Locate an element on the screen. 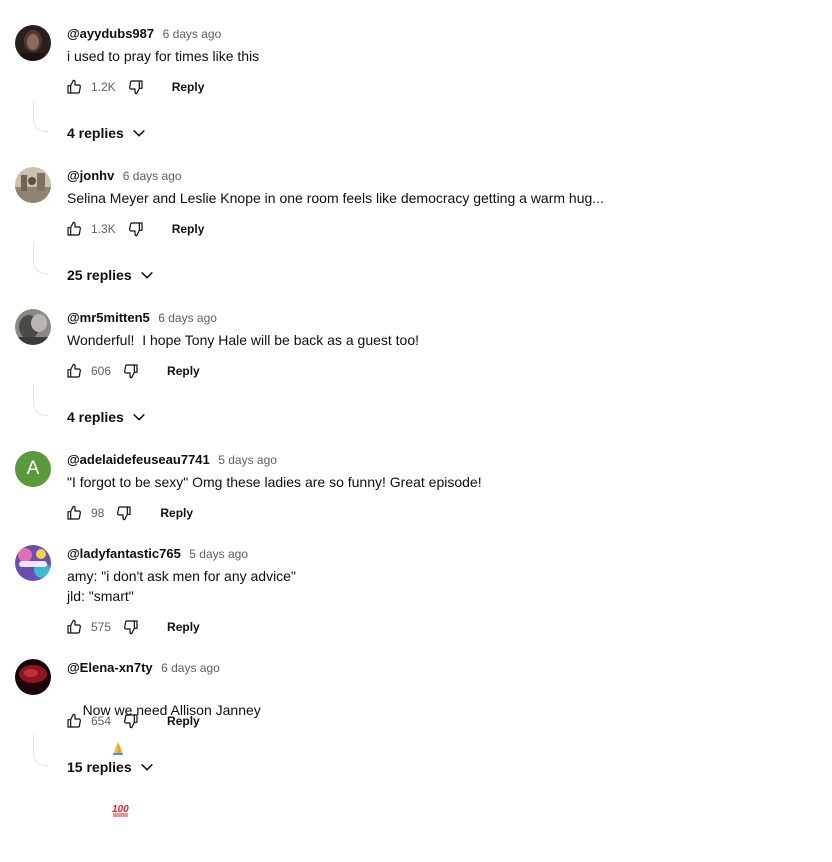  comment-author: @jonhv is located at coordinates (90, 175).